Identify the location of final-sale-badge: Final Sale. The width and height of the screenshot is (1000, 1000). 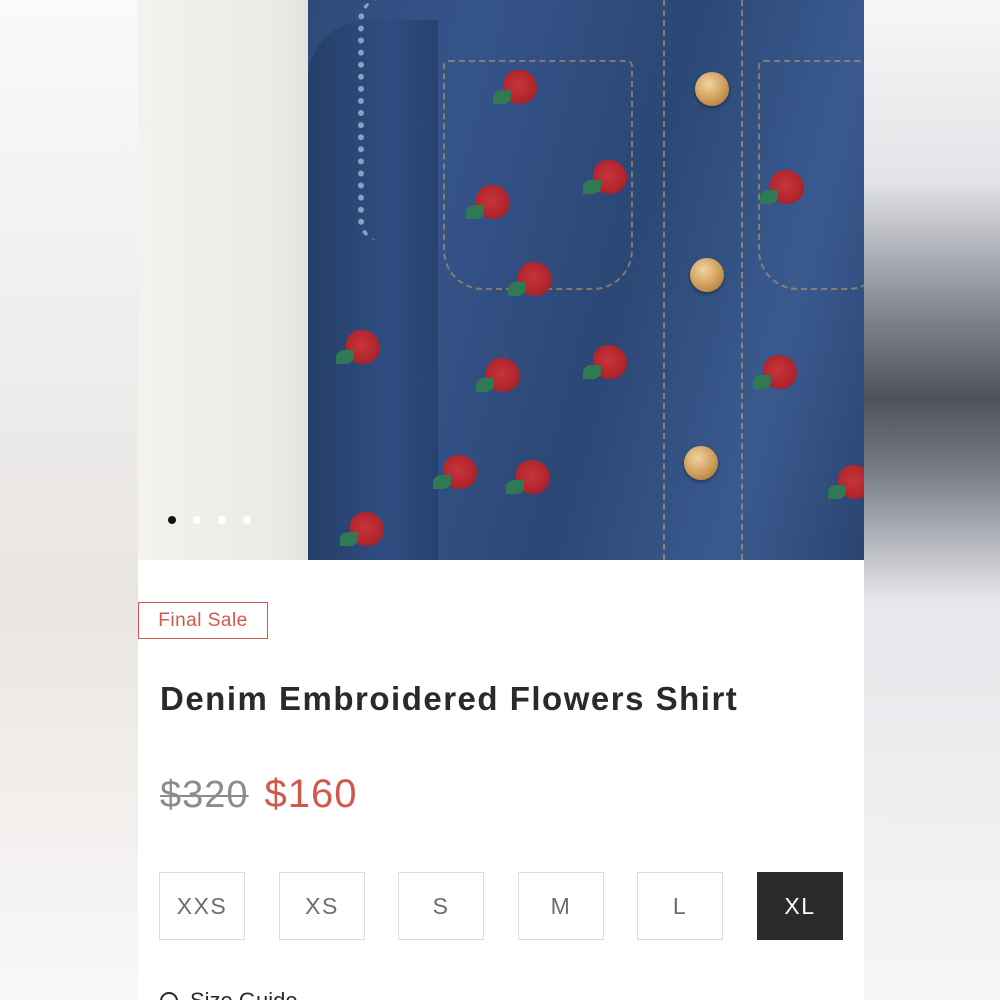
(203, 620).